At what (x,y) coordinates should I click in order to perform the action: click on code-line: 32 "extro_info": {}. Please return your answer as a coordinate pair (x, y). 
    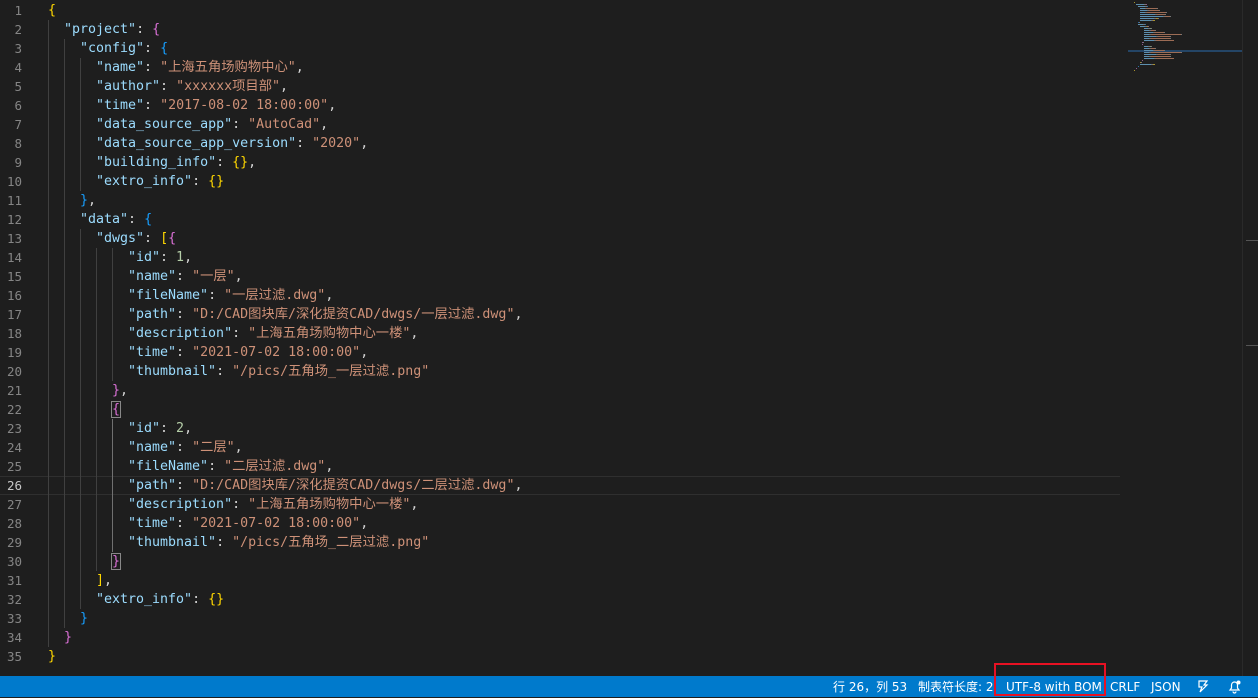
    Looking at the image, I should click on (560, 599).